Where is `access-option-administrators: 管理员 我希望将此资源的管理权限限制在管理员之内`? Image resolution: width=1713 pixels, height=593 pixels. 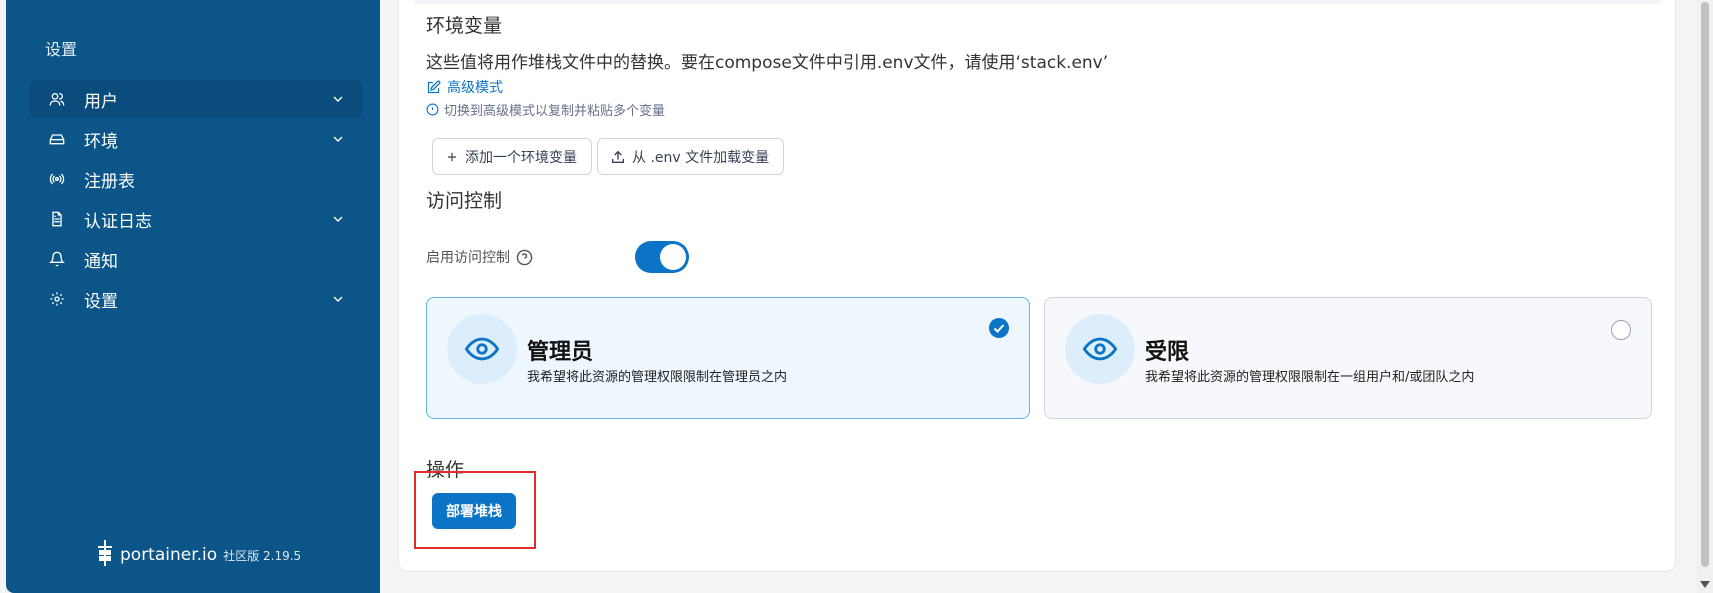 access-option-administrators: 管理员 我希望将此资源的管理权限限制在管理员之内 is located at coordinates (728, 358).